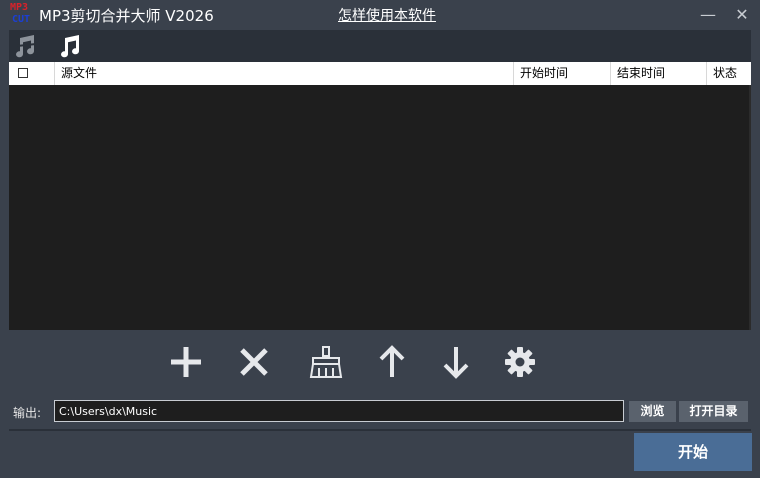  I want to click on close-icon, so click(254, 362).